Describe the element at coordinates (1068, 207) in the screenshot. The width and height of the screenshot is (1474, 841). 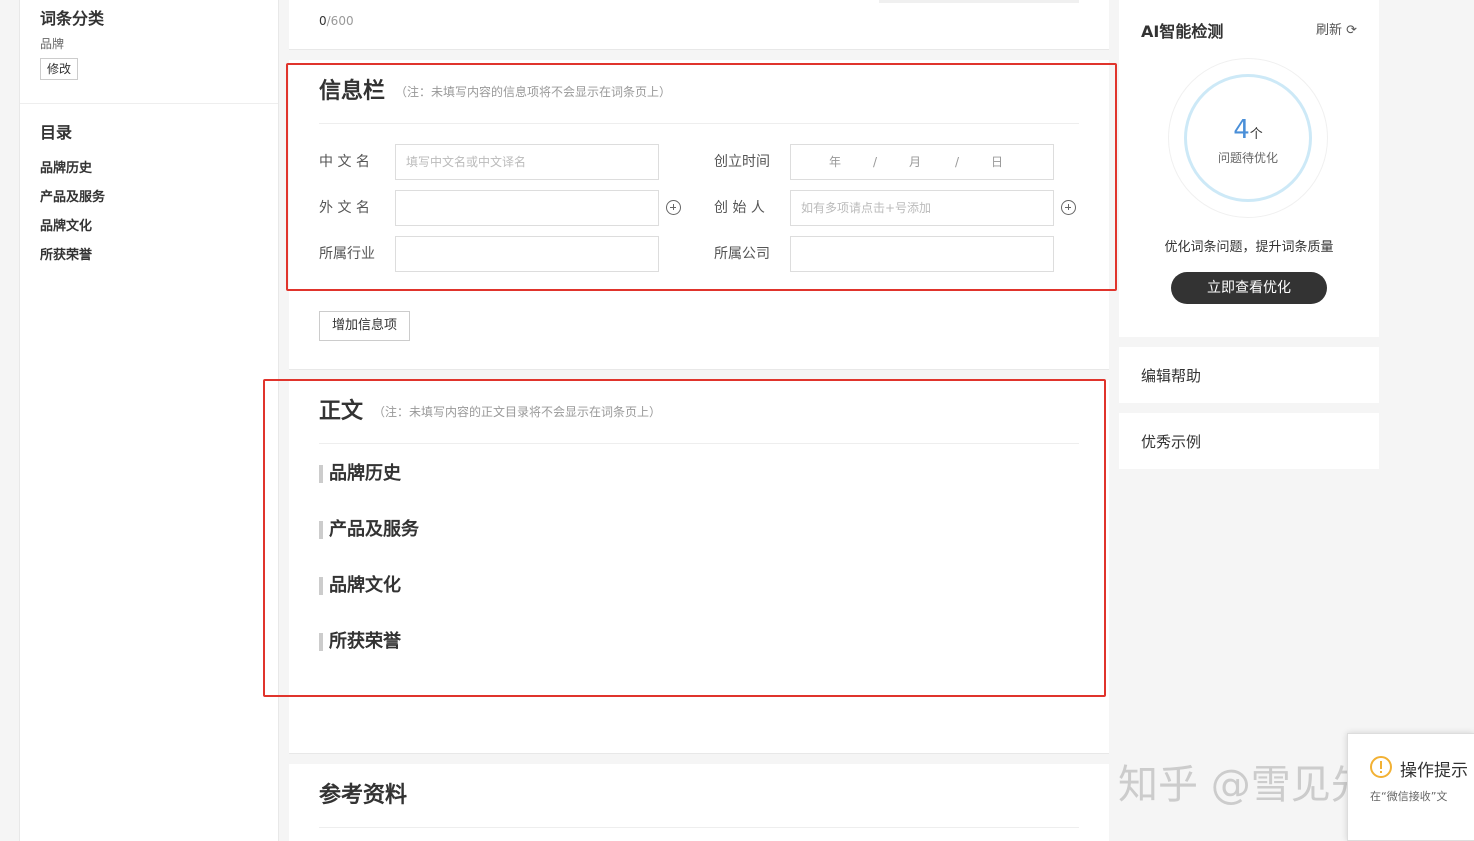
I see `add-founder-icon` at that location.